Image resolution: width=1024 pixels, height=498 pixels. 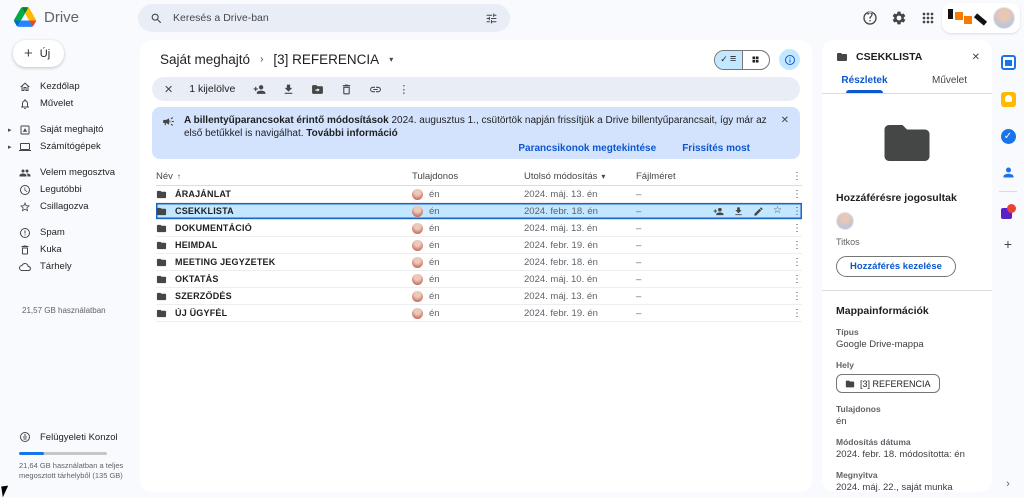 What do you see at coordinates (179, 176) in the screenshot?
I see `sort-ascending-icon: ↑` at bounding box center [179, 176].